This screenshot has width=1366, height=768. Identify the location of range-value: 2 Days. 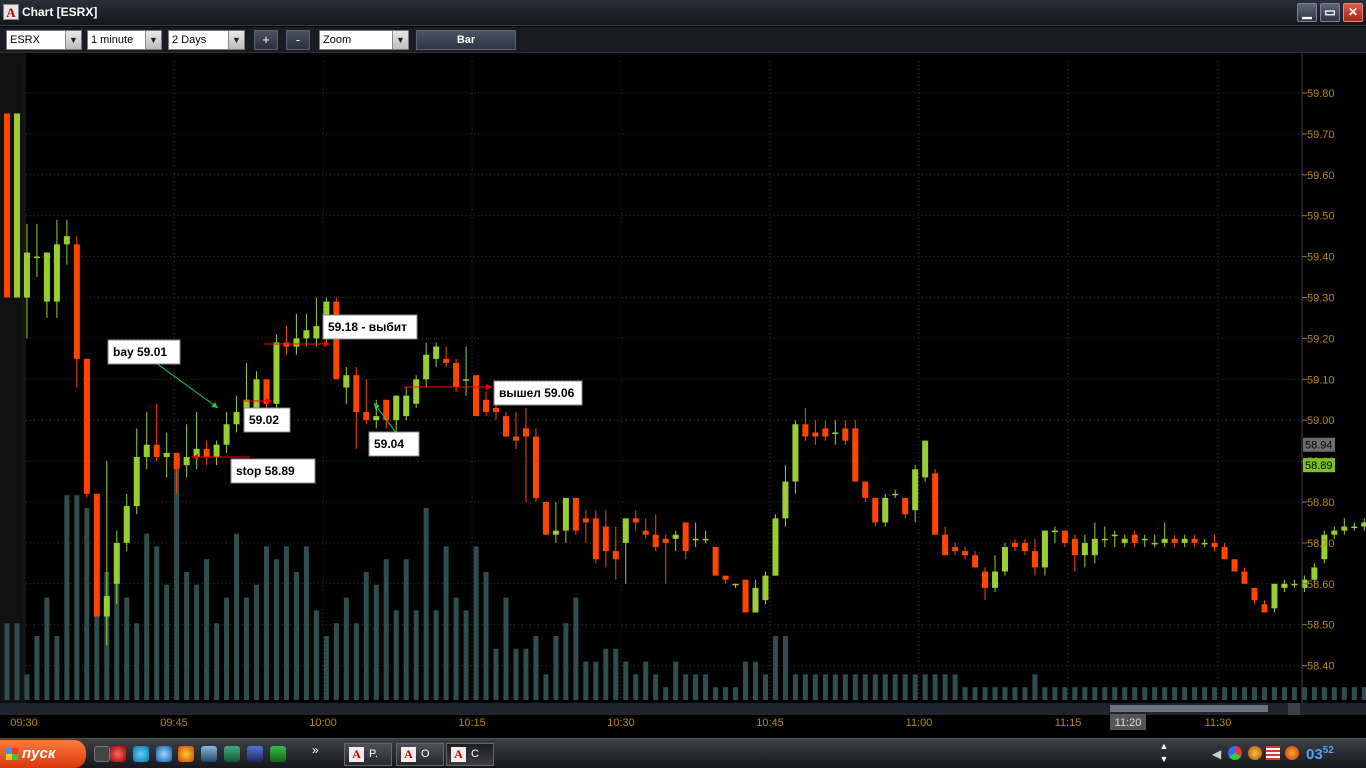
(189, 40).